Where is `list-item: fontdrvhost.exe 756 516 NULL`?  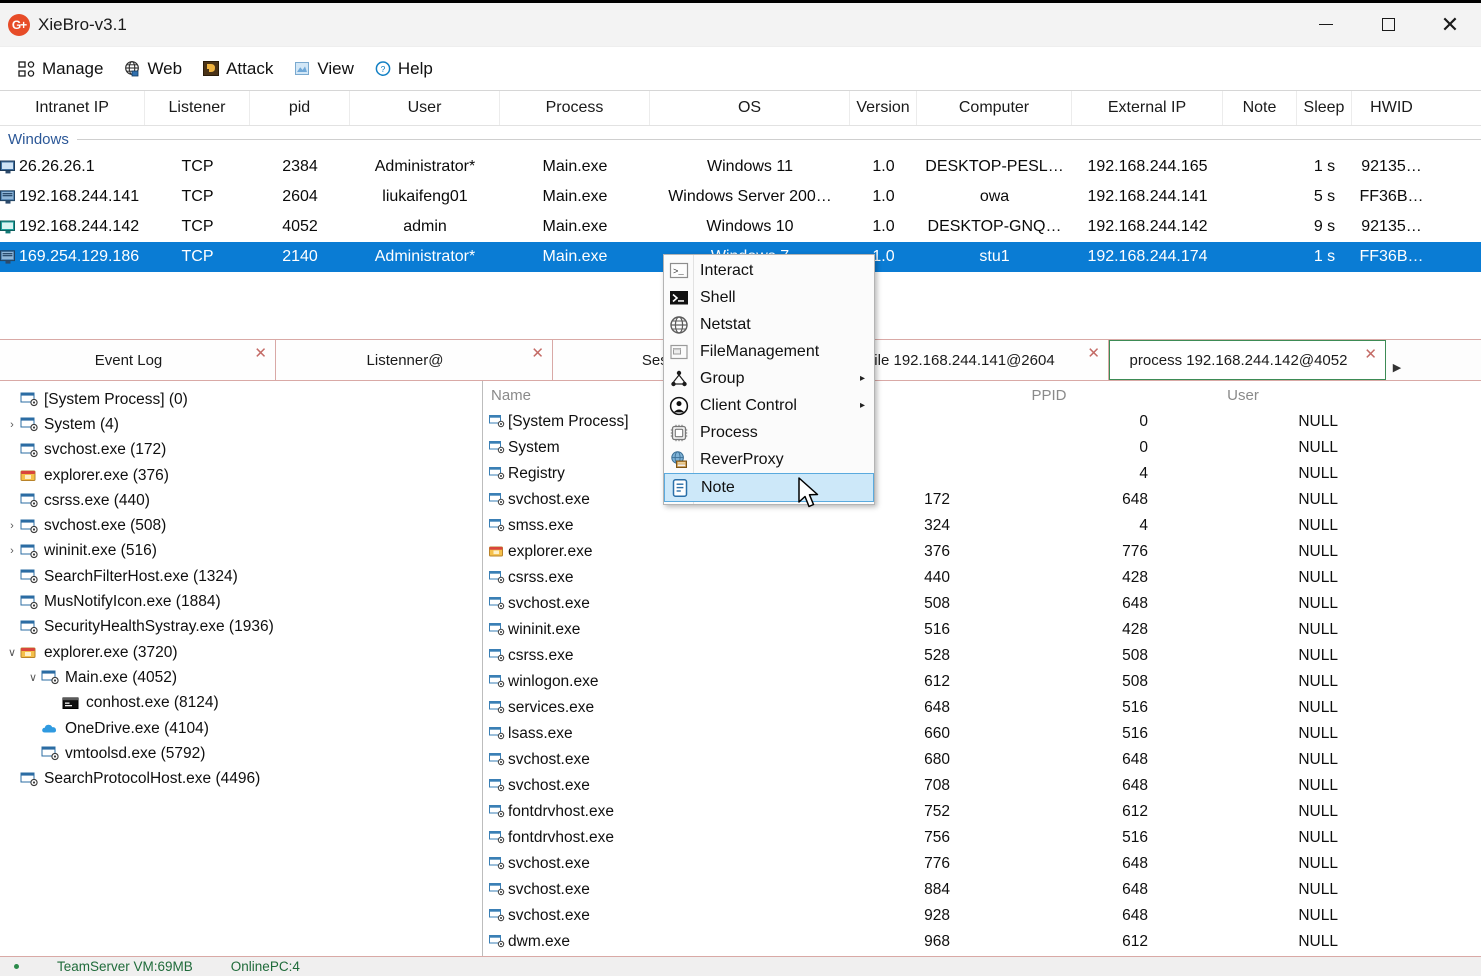 list-item: fontdrvhost.exe 756 516 NULL is located at coordinates (982, 838).